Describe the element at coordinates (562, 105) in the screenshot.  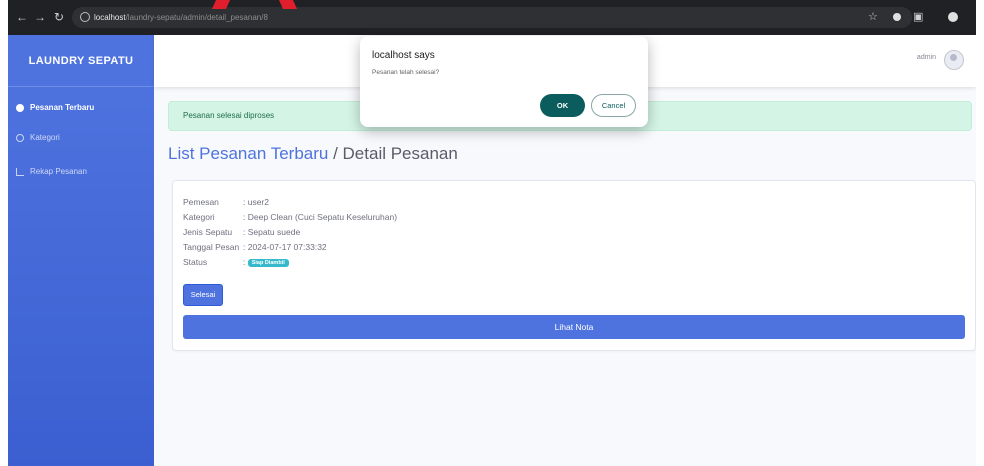
I see `dialog-ok-button: OK` at that location.